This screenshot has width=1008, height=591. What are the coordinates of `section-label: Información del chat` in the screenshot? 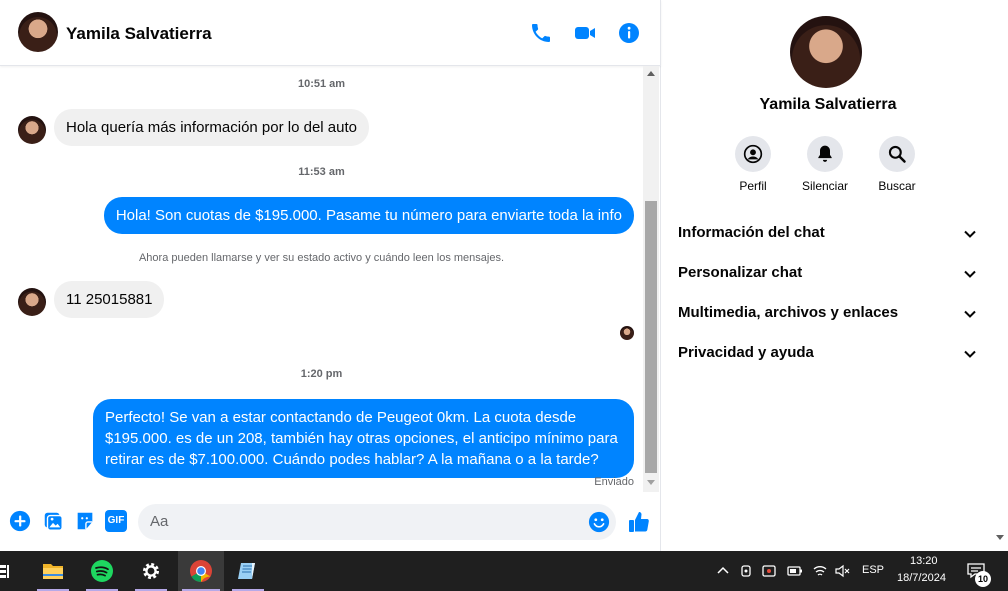 It's located at (751, 232).